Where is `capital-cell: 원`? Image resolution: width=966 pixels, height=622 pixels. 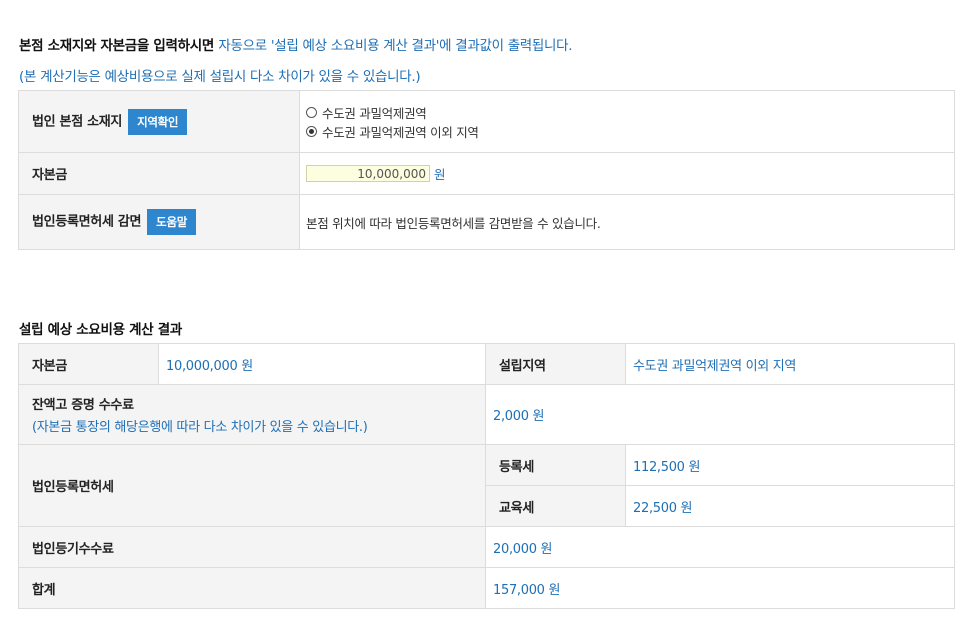
capital-cell: 원 is located at coordinates (627, 173).